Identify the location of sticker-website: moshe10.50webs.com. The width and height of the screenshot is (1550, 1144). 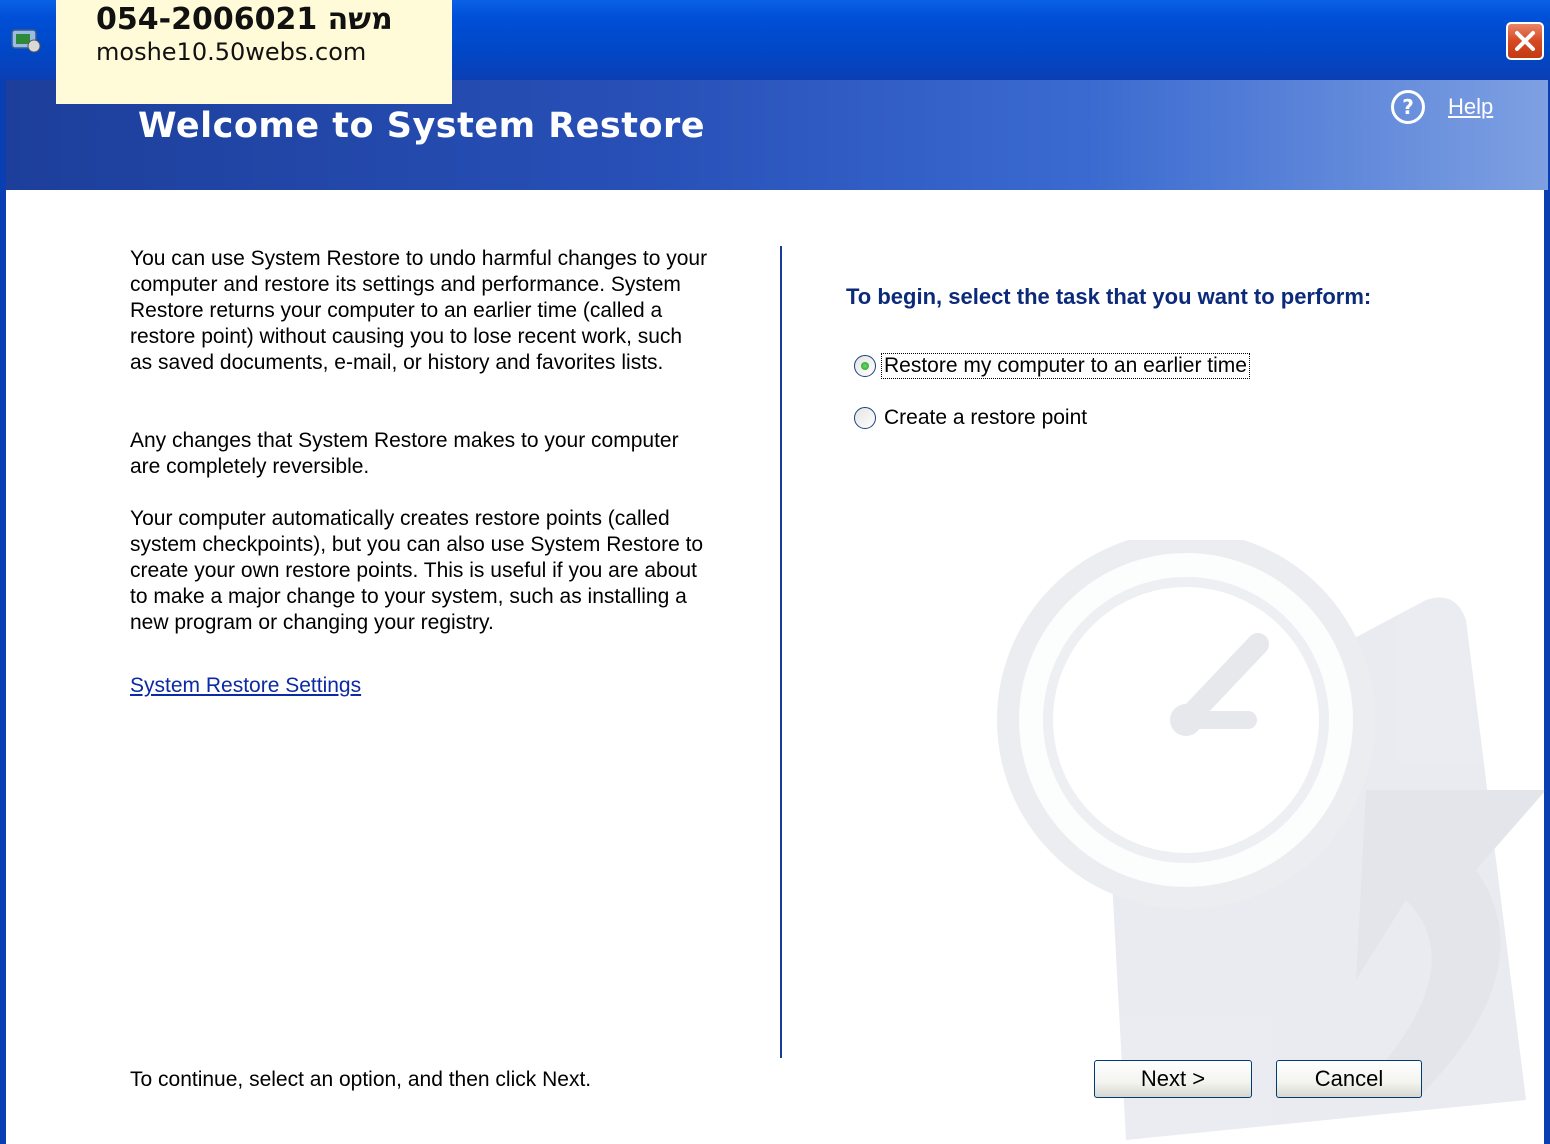
(231, 52).